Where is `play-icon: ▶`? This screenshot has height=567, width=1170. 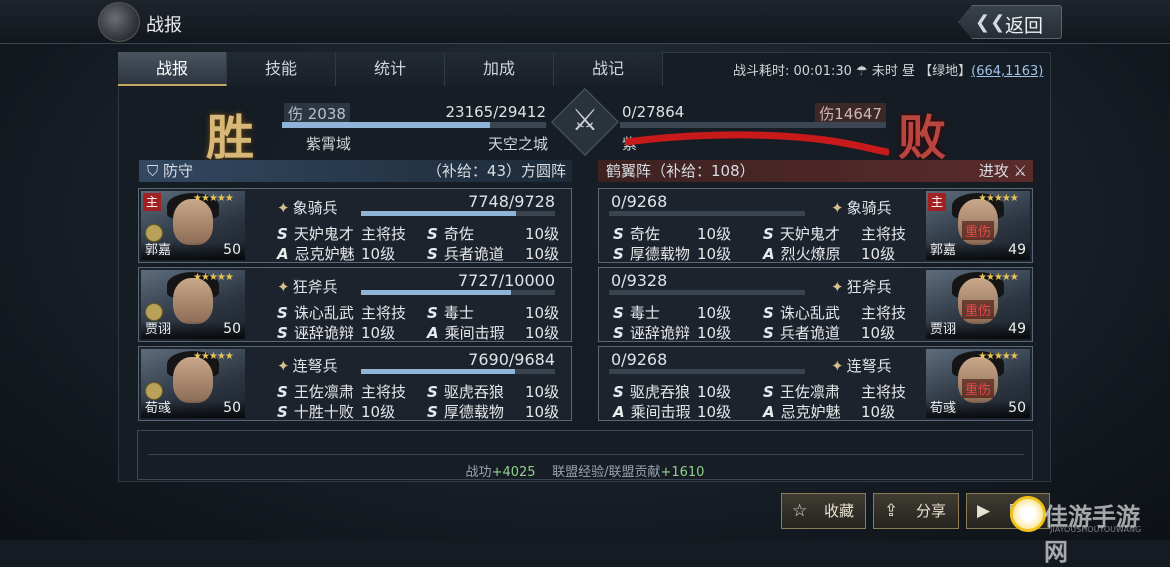 play-icon: ▶ is located at coordinates (984, 511).